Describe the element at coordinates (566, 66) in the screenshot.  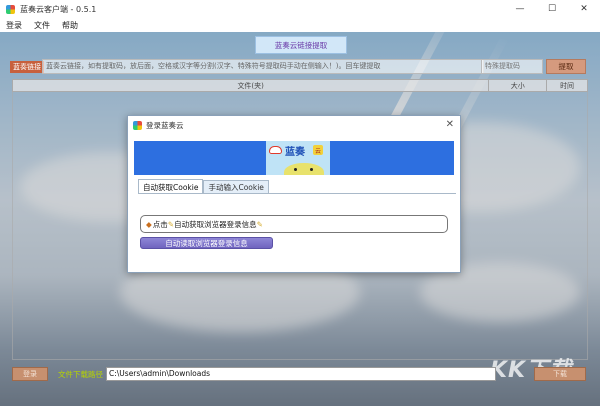
I see `fetch-button: 提取` at that location.